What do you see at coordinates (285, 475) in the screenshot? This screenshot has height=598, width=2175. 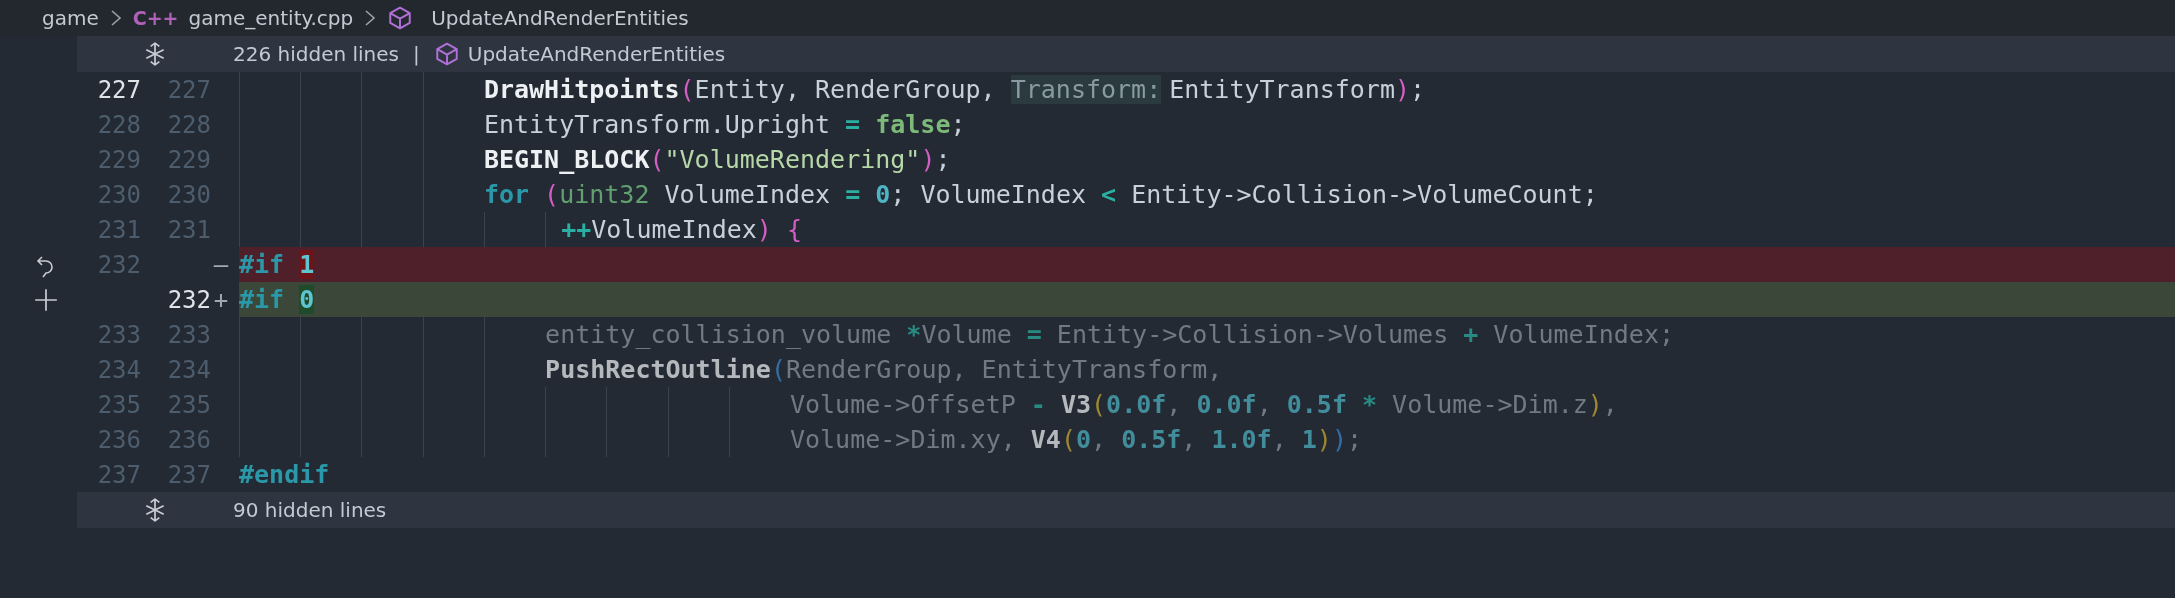 I see `code-line: #endif` at bounding box center [285, 475].